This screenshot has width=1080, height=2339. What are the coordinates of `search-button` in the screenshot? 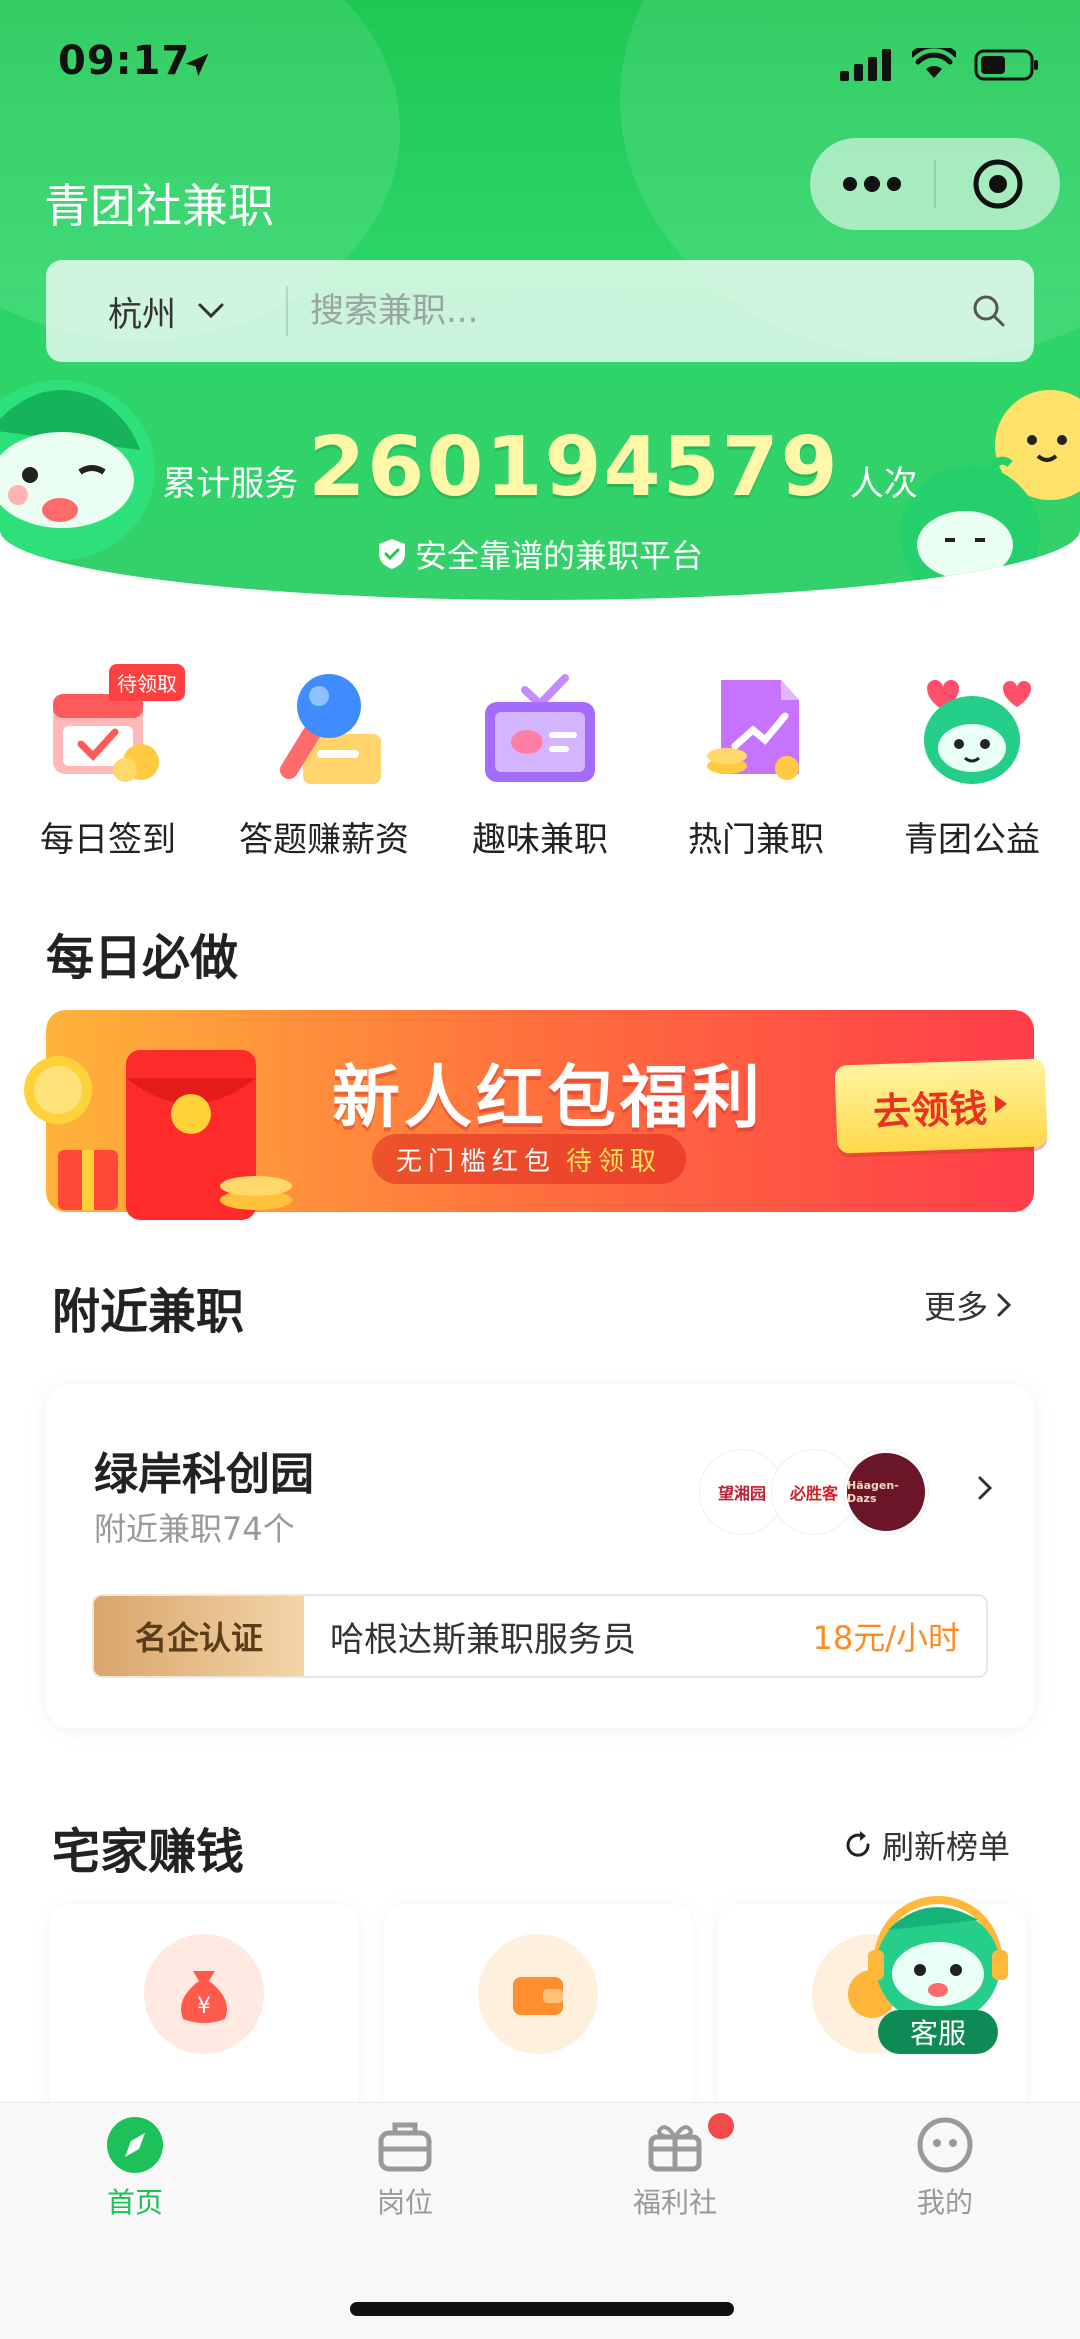 It's located at (989, 311).